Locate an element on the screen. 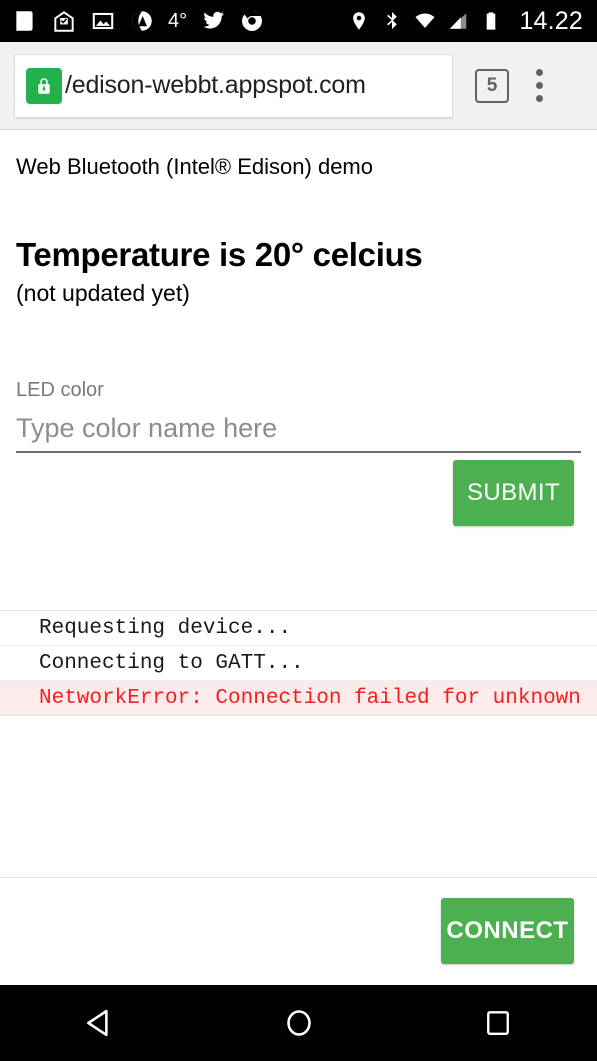 Image resolution: width=597 pixels, height=1061 pixels. tab-switcher-button: 5 is located at coordinates (492, 85).